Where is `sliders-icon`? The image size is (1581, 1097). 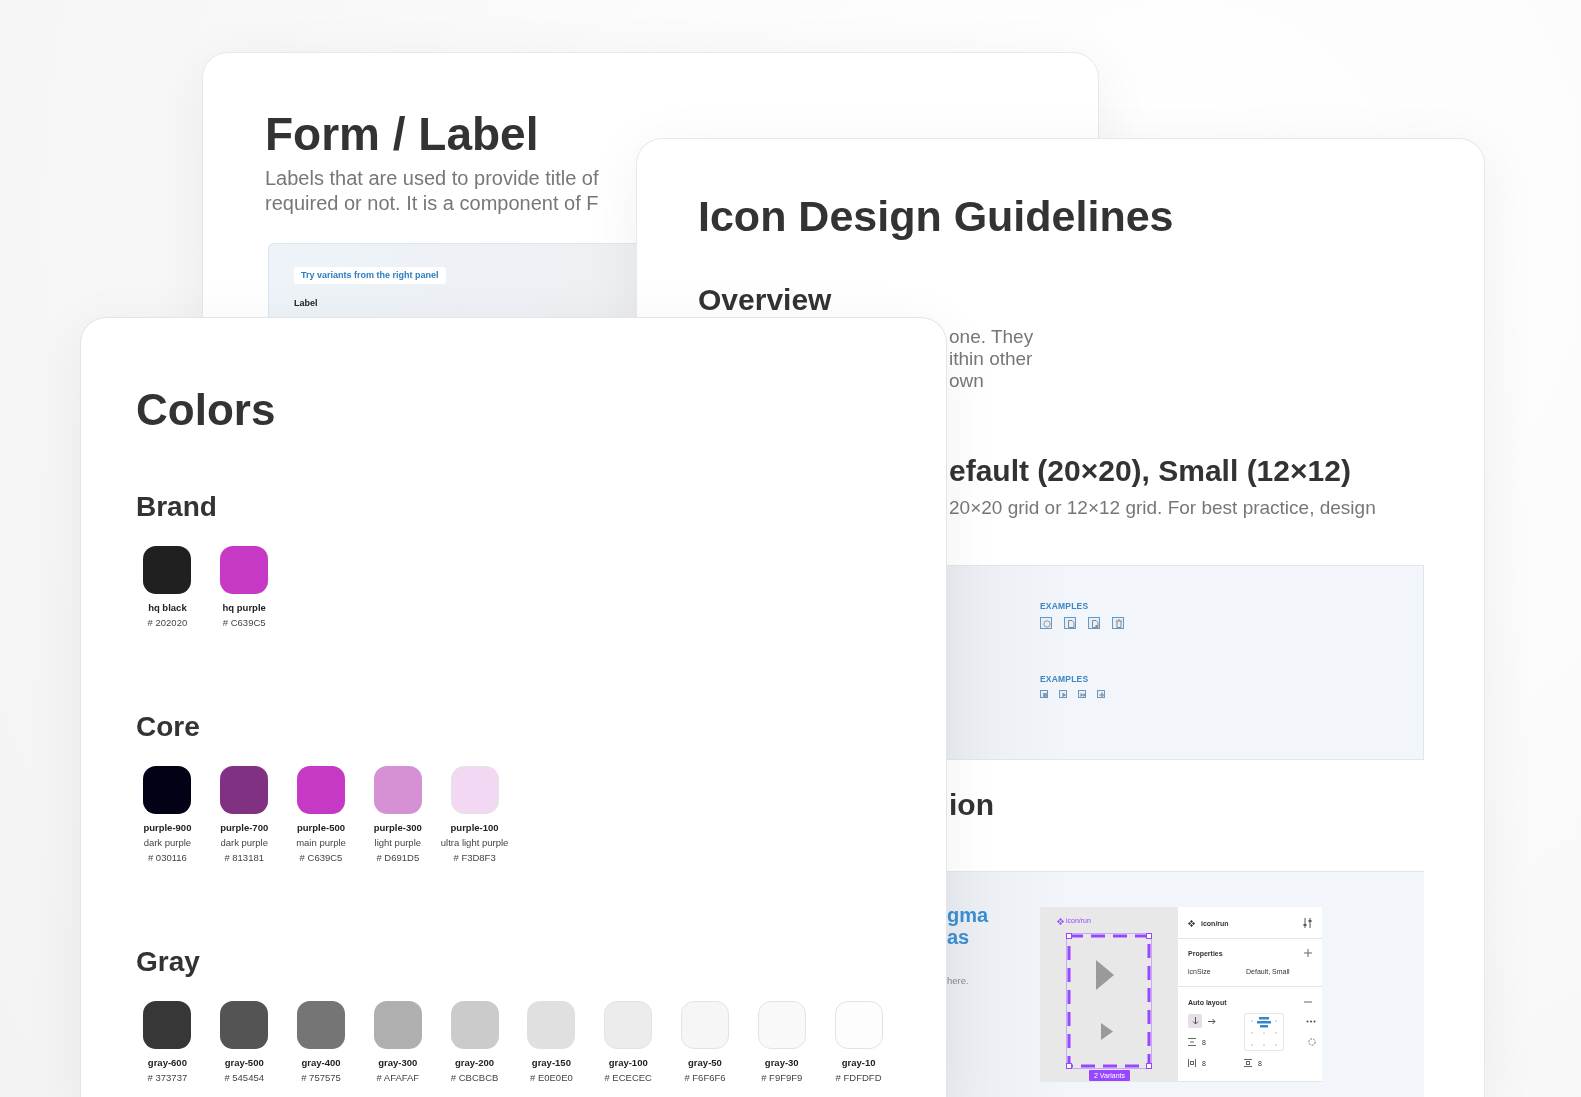 sliders-icon is located at coordinates (1307, 923).